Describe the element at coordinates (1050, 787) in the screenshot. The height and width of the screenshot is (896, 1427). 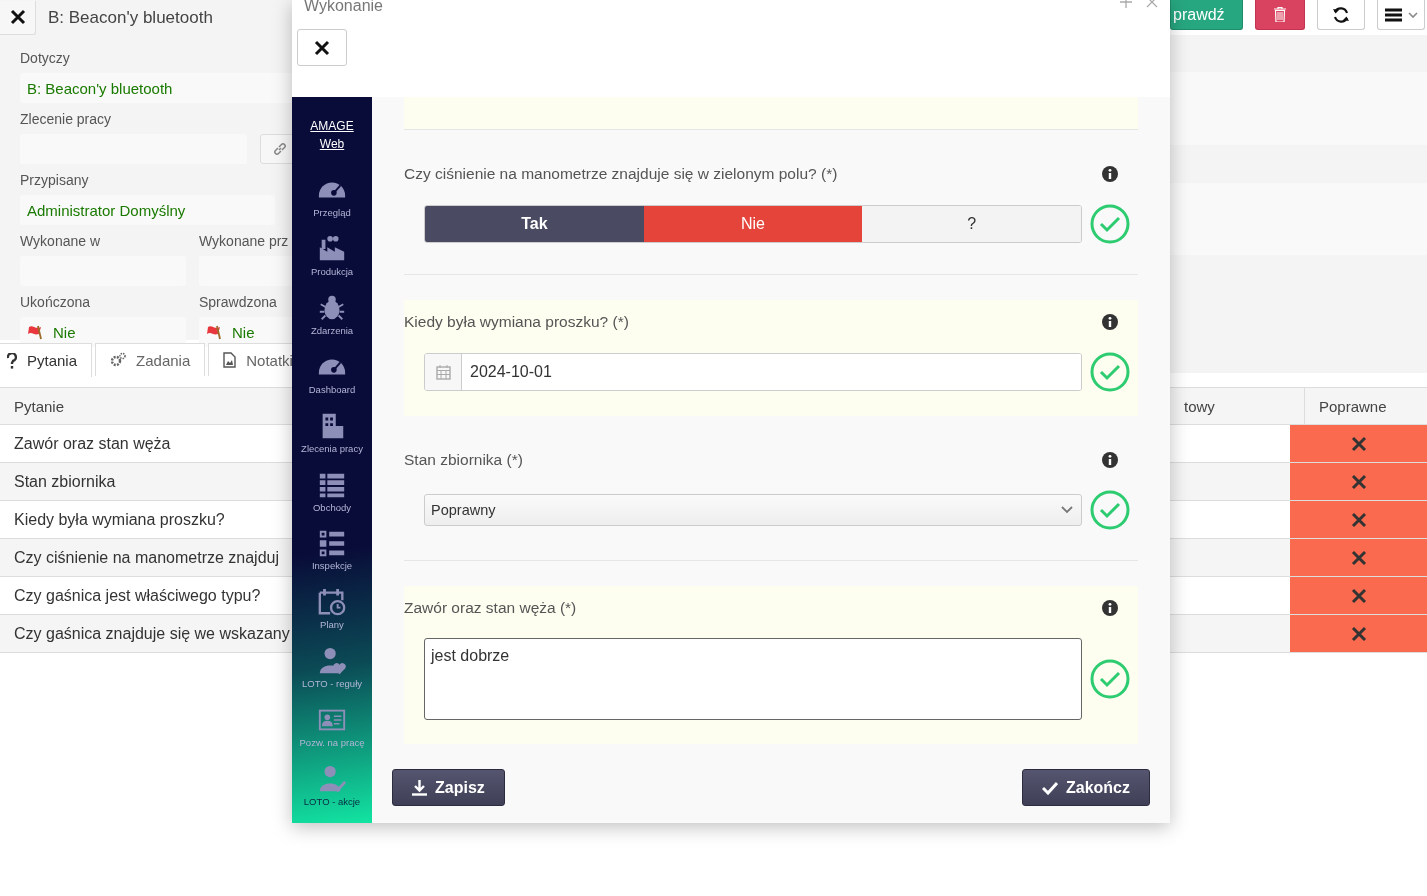
I see `check-icon` at that location.